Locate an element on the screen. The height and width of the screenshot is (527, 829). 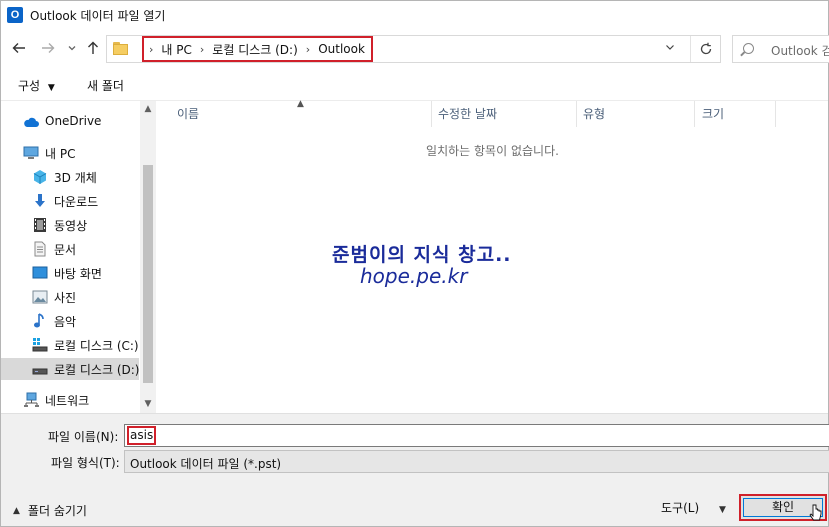
folder-icon is located at coordinates (120, 48).